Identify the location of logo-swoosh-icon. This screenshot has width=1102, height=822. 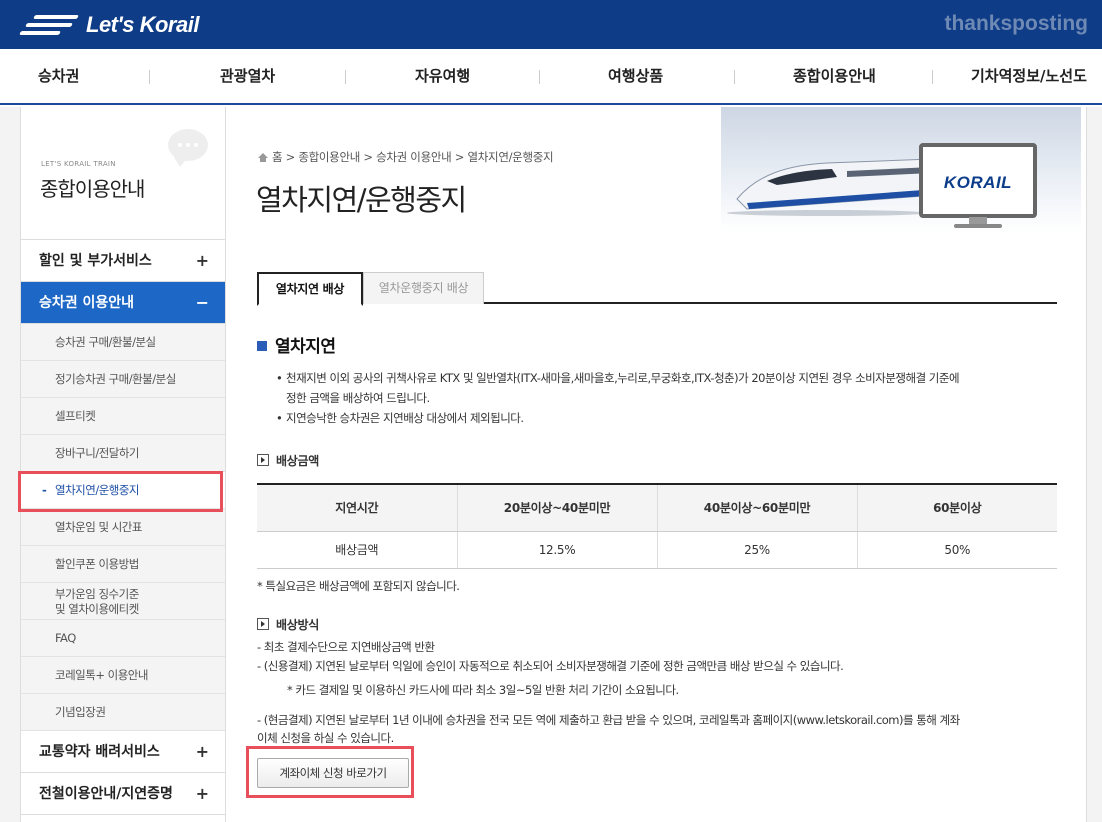
(49, 25).